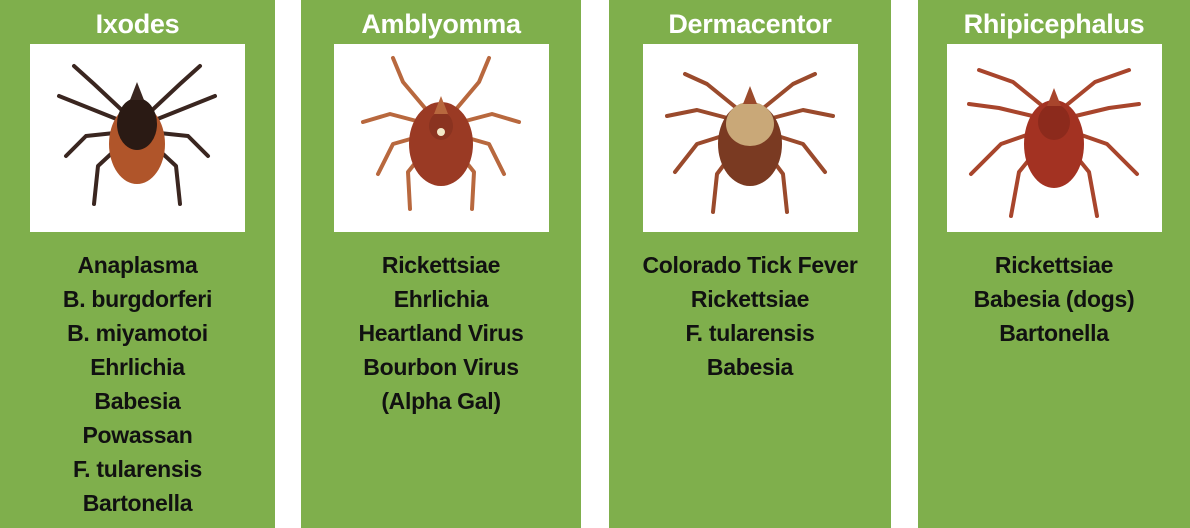 The image size is (1190, 528). I want to click on disease-item: Heartland Virus, so click(441, 333).